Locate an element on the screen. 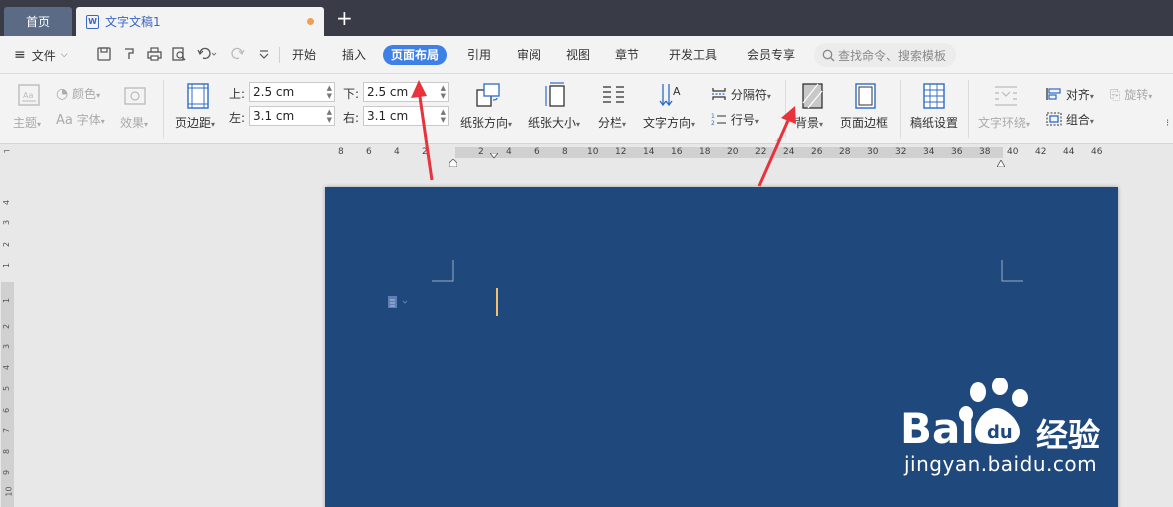  tab-references: 引用 is located at coordinates (479, 55).